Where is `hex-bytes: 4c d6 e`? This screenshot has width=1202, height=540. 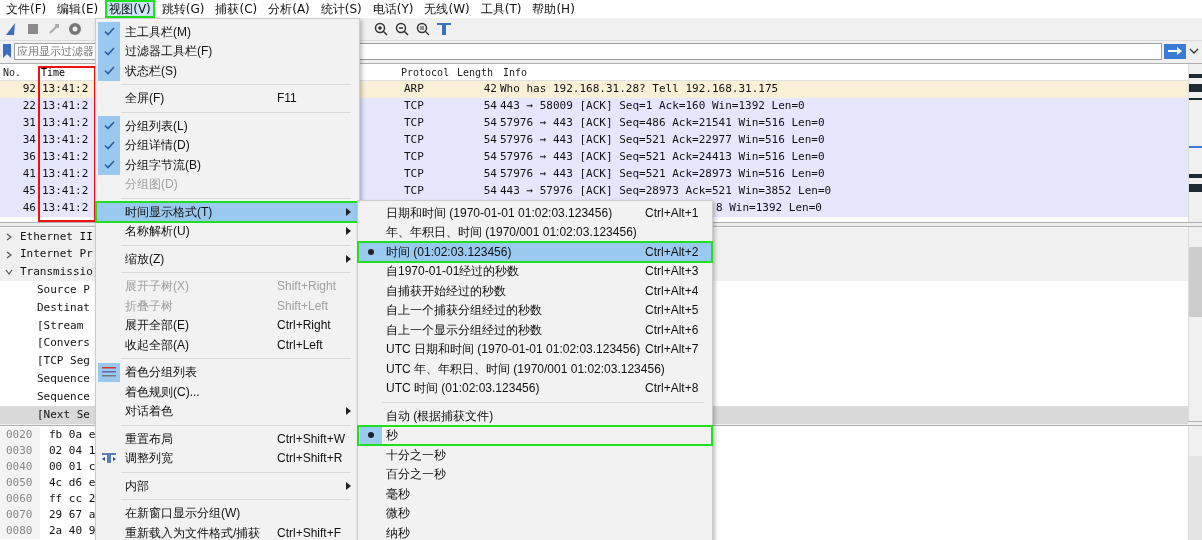 hex-bytes: 4c d6 e is located at coordinates (72, 482).